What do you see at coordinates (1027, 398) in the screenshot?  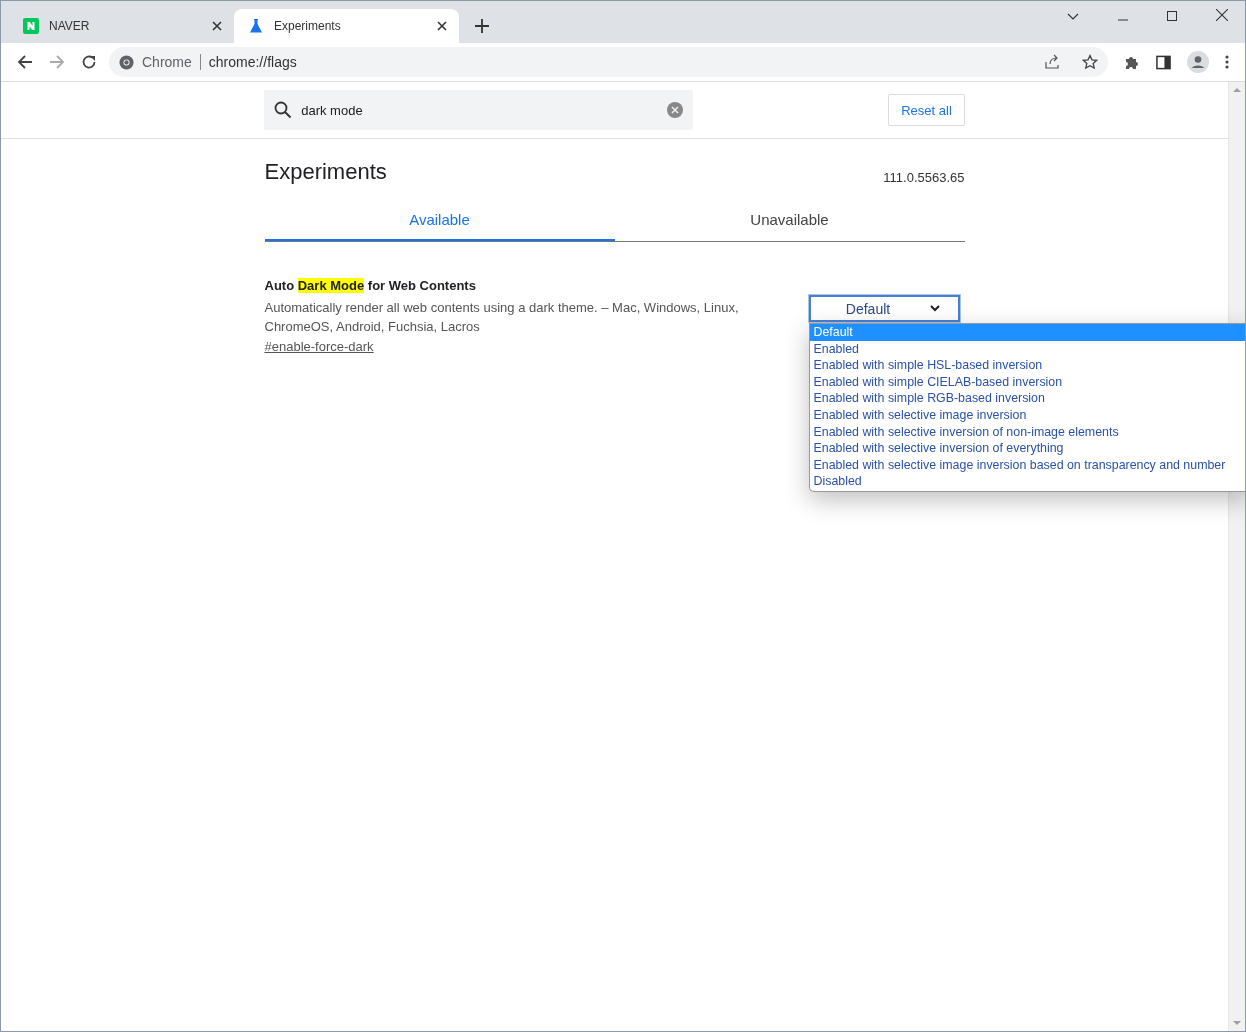 I see `dropdown-option: Enabled with simple RGB-based inversion` at bounding box center [1027, 398].